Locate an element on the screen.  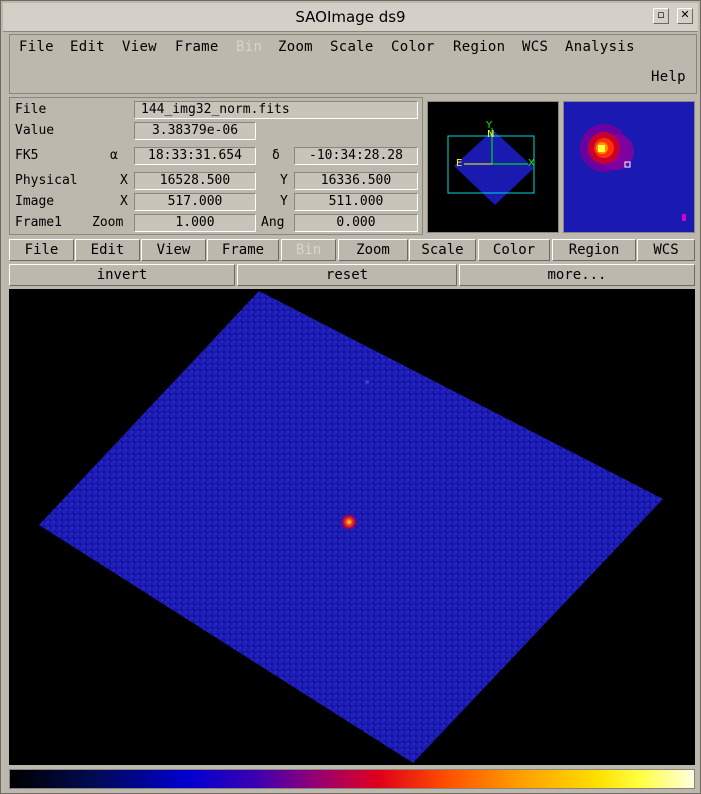
button-color: Color is located at coordinates (514, 250).